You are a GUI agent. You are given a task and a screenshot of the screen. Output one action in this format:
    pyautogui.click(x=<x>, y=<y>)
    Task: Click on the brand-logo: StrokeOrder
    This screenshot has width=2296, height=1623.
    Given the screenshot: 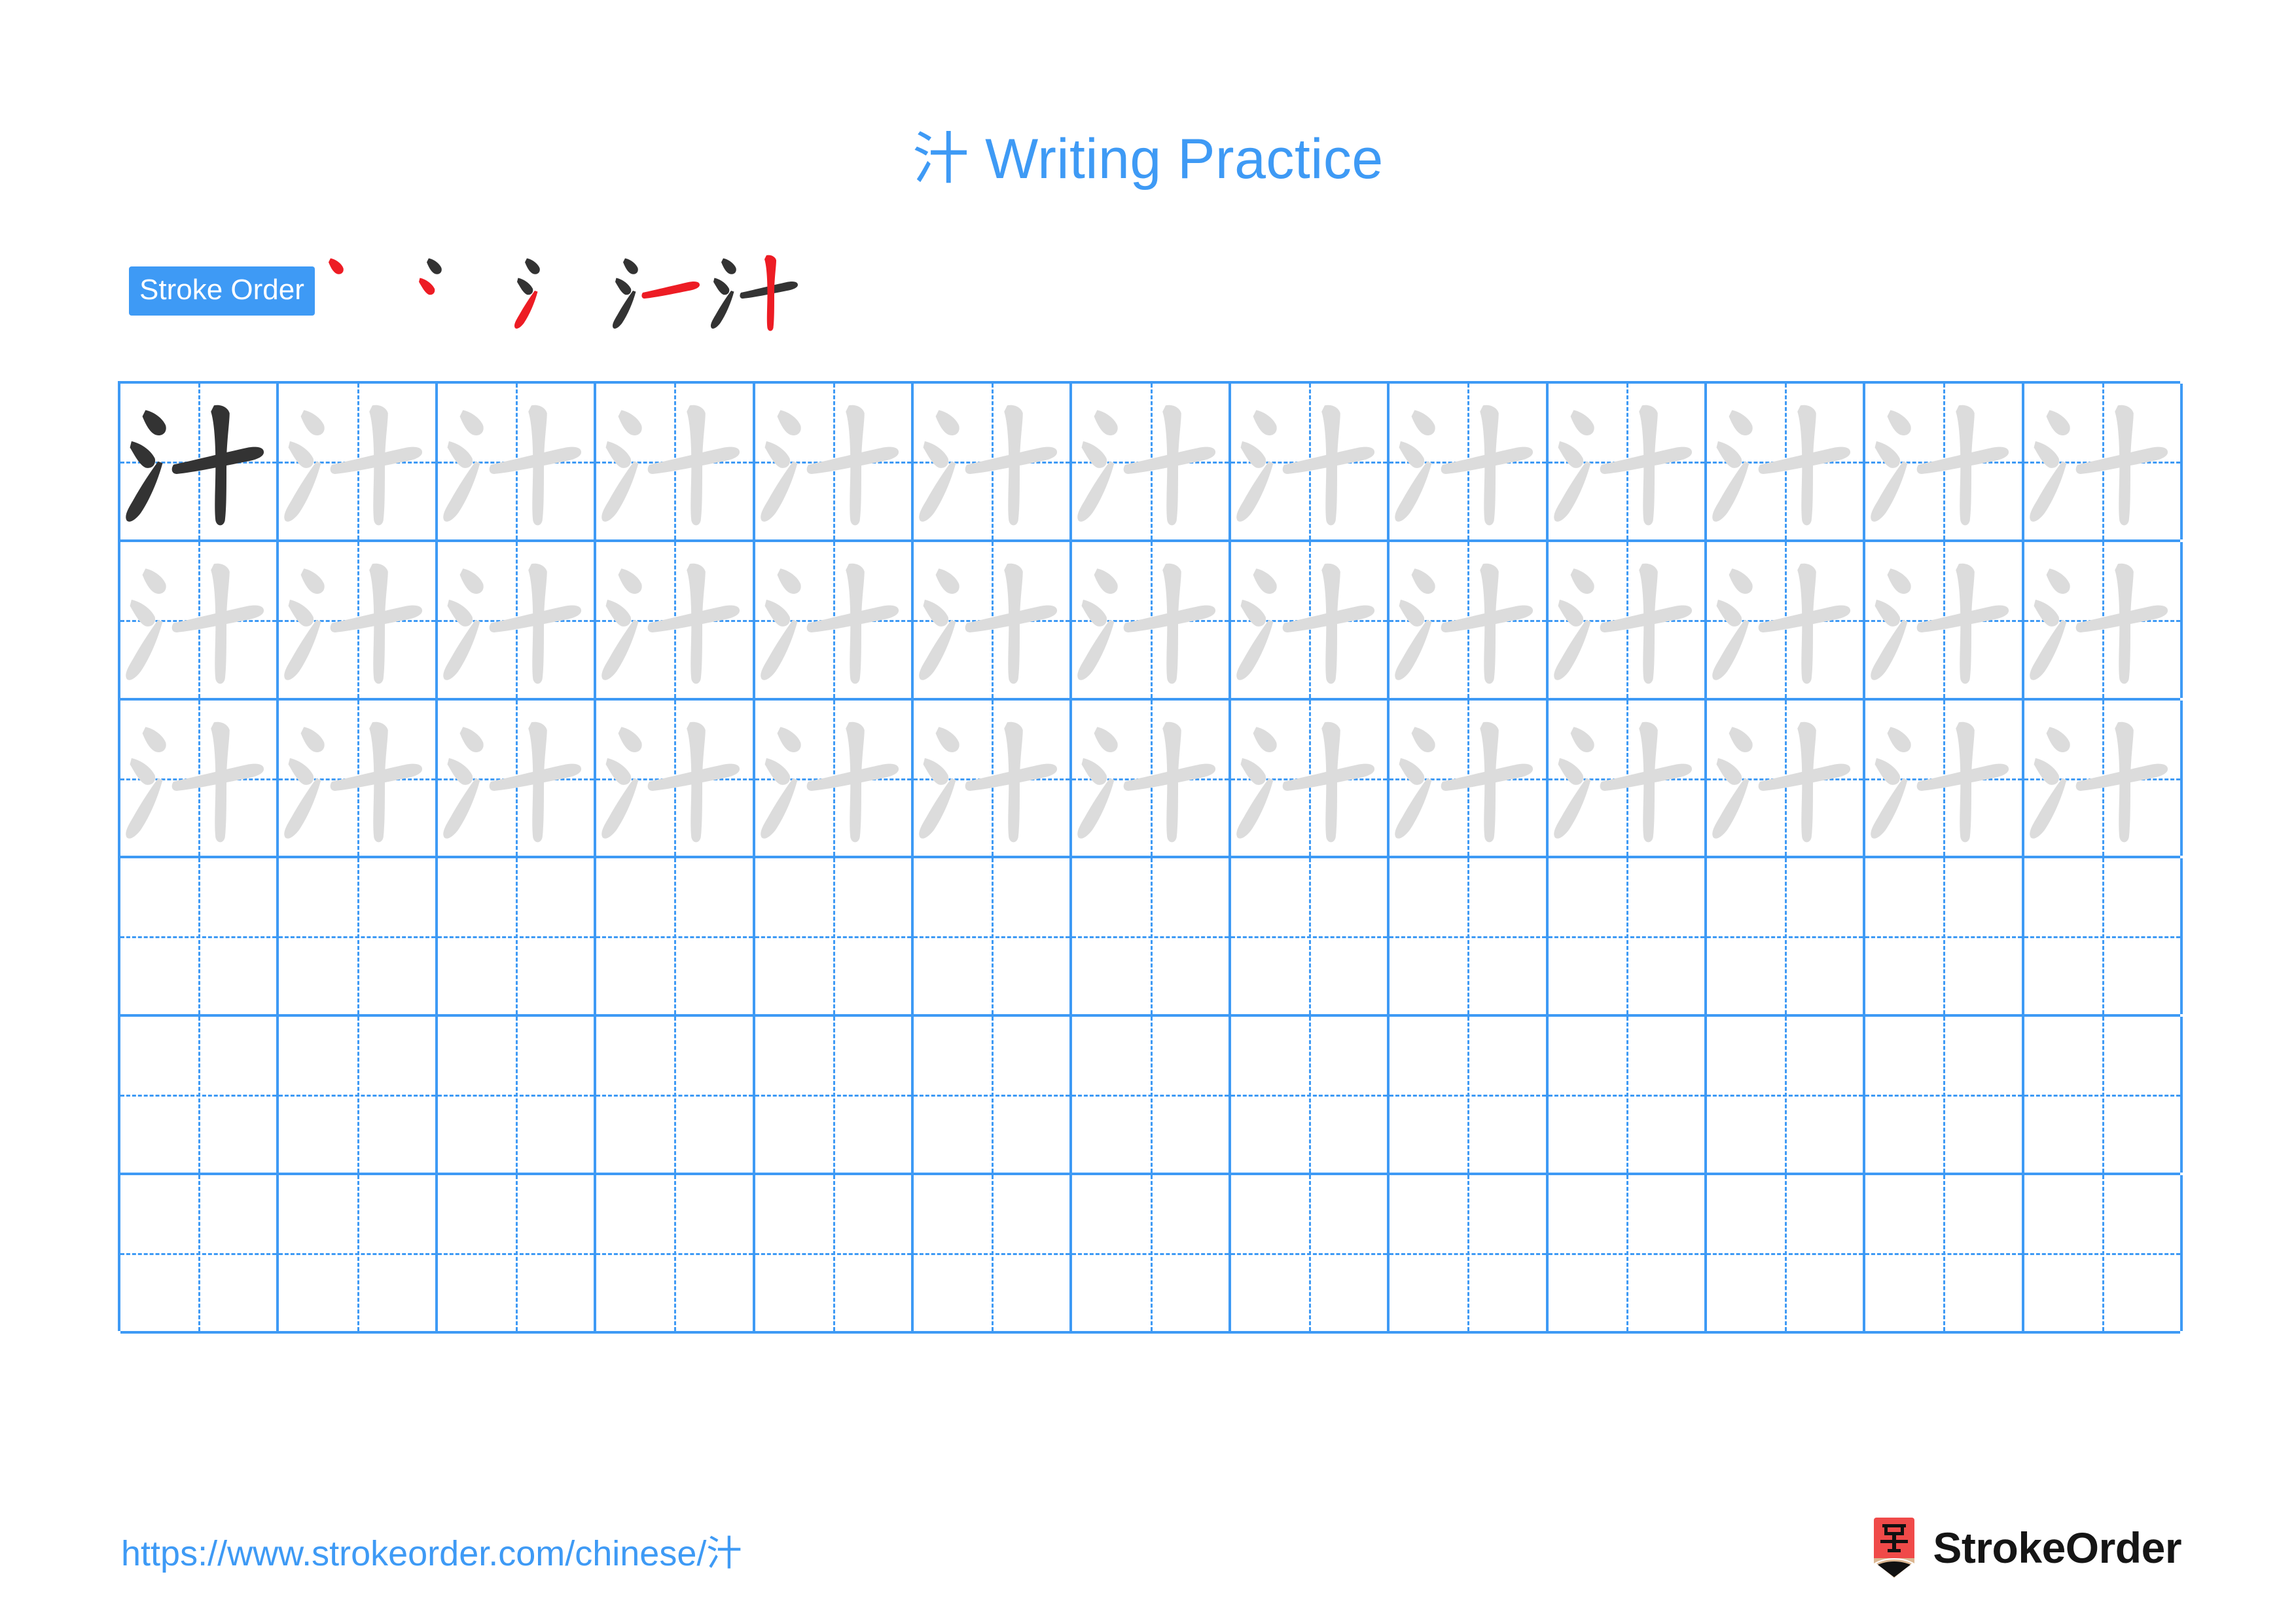 What is the action you would take?
    pyautogui.click(x=2025, y=1548)
    